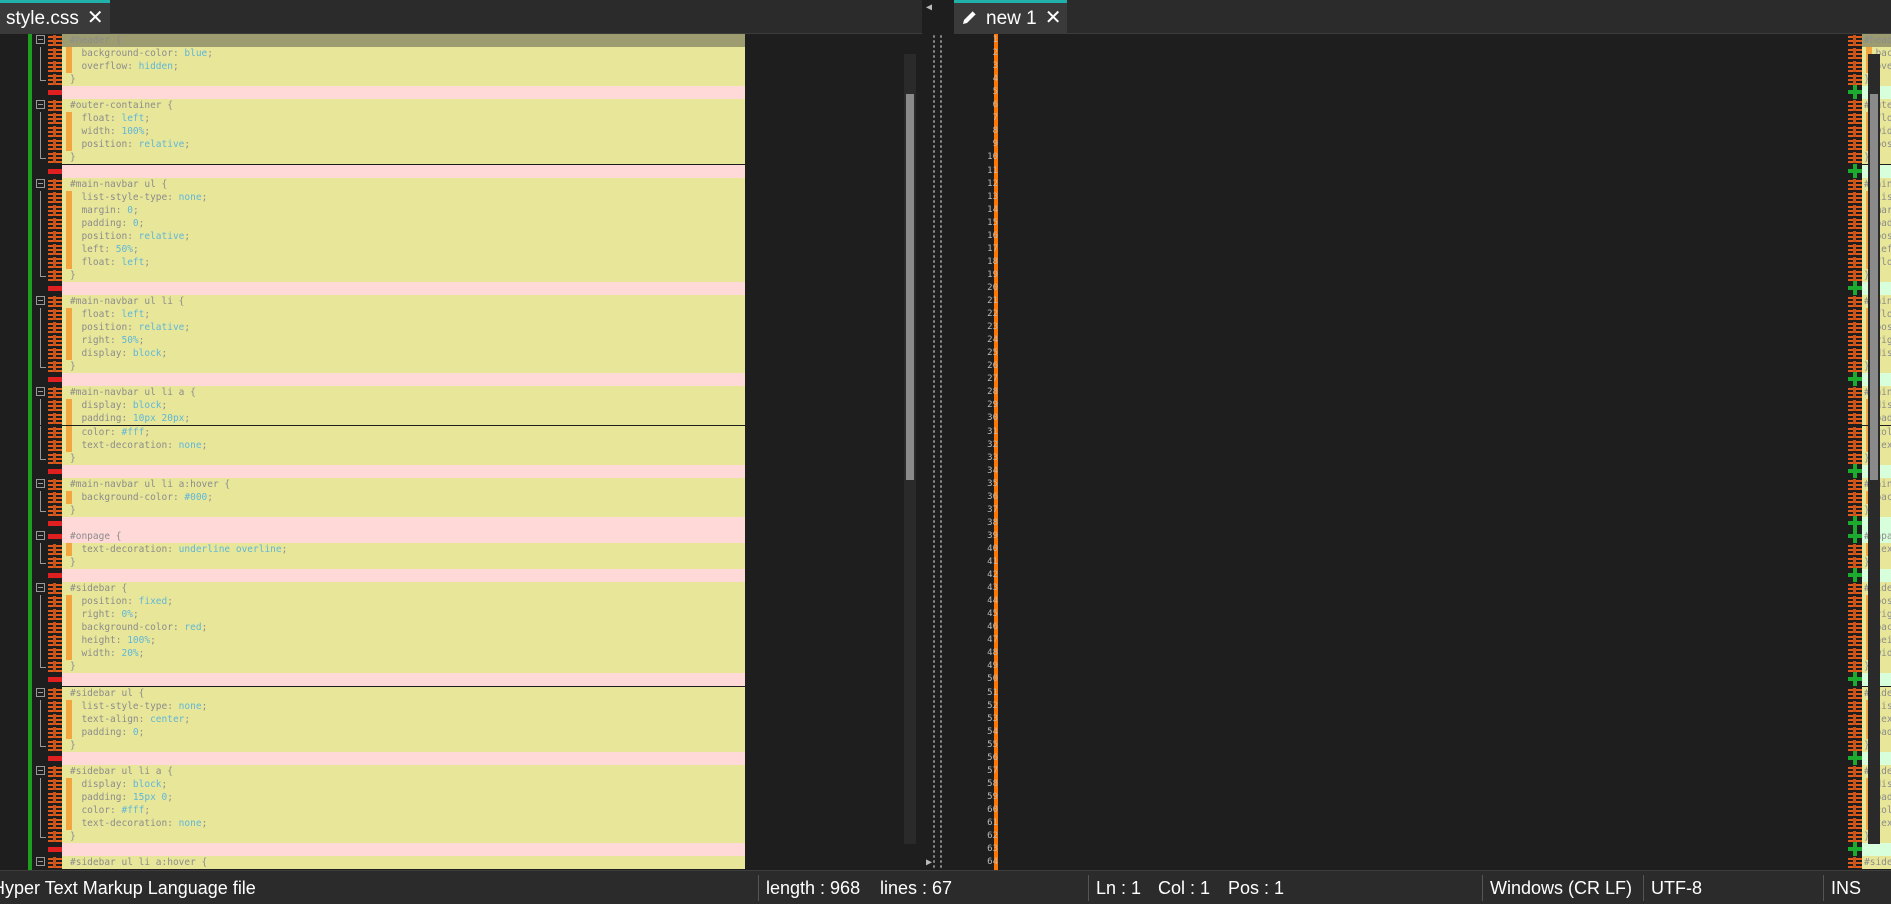 Image resolution: width=1891 pixels, height=904 pixels. Describe the element at coordinates (403, 341) in the screenshot. I see `code-line: right: 50%;` at that location.